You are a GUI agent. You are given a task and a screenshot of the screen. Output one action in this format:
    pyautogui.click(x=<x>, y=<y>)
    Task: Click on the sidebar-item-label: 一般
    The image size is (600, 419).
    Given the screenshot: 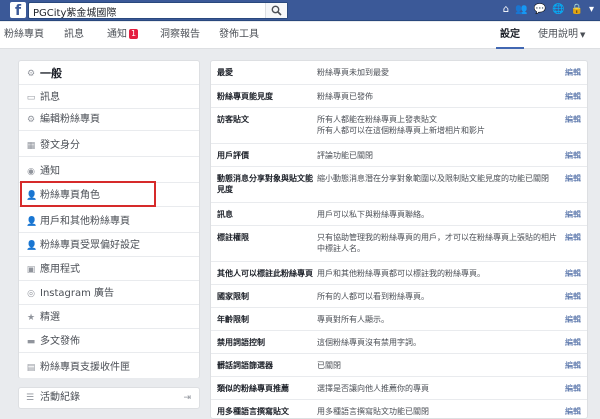 What is the action you would take?
    pyautogui.click(x=51, y=73)
    